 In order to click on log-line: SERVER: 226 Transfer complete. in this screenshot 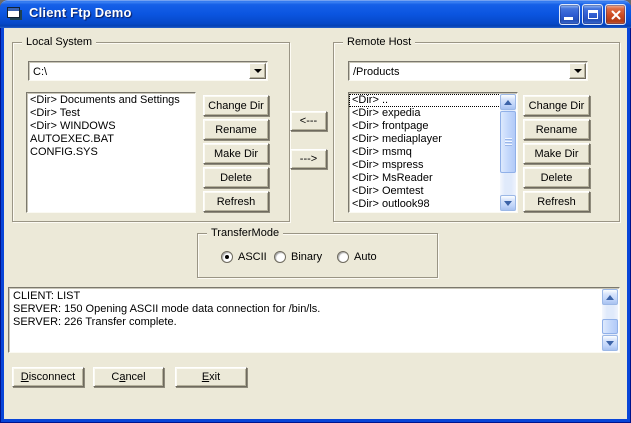, I will do `click(95, 322)`.